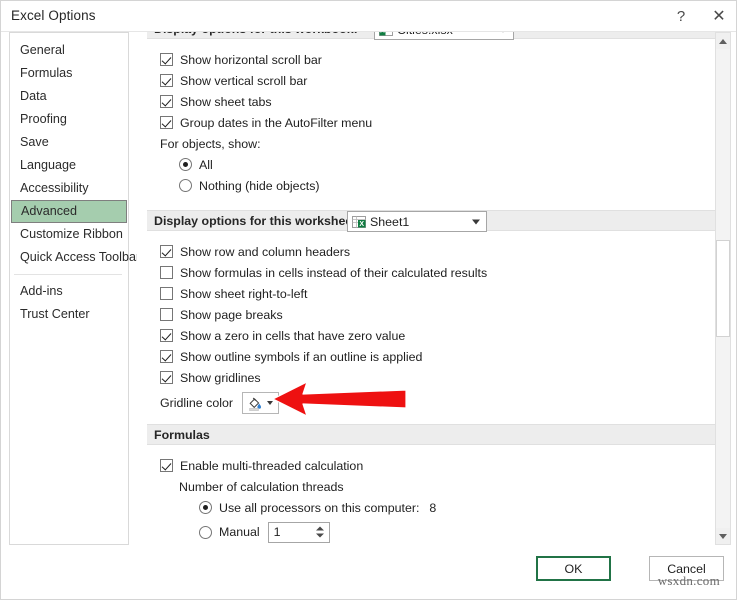  What do you see at coordinates (429, 531) in the screenshot?
I see `radio-row-manual-threads: Manual 1` at bounding box center [429, 531].